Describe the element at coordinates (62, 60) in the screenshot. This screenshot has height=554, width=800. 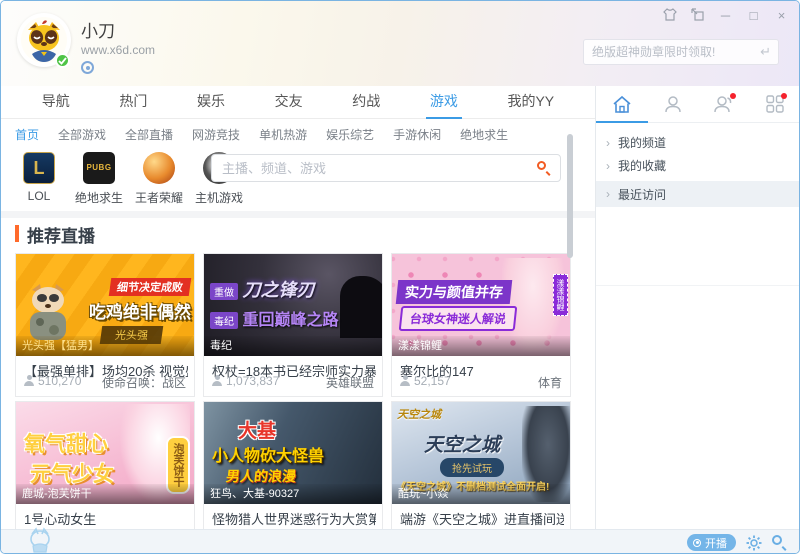
I see `online-status-badge` at that location.